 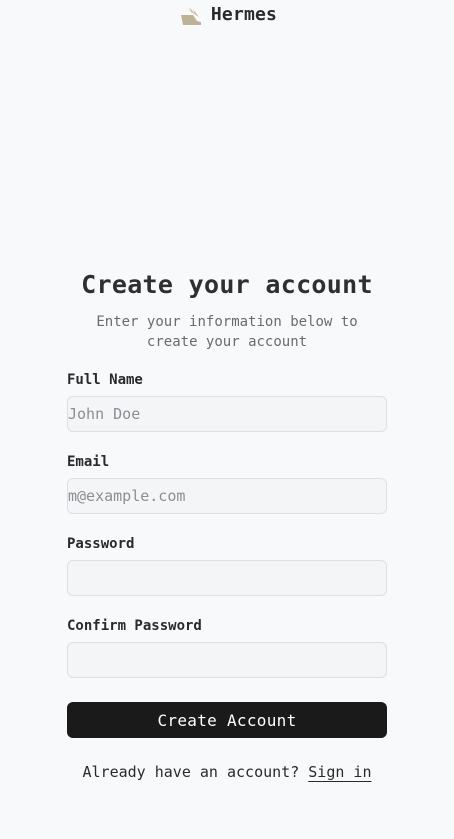 What do you see at coordinates (101, 544) in the screenshot?
I see `password-label: Password` at bounding box center [101, 544].